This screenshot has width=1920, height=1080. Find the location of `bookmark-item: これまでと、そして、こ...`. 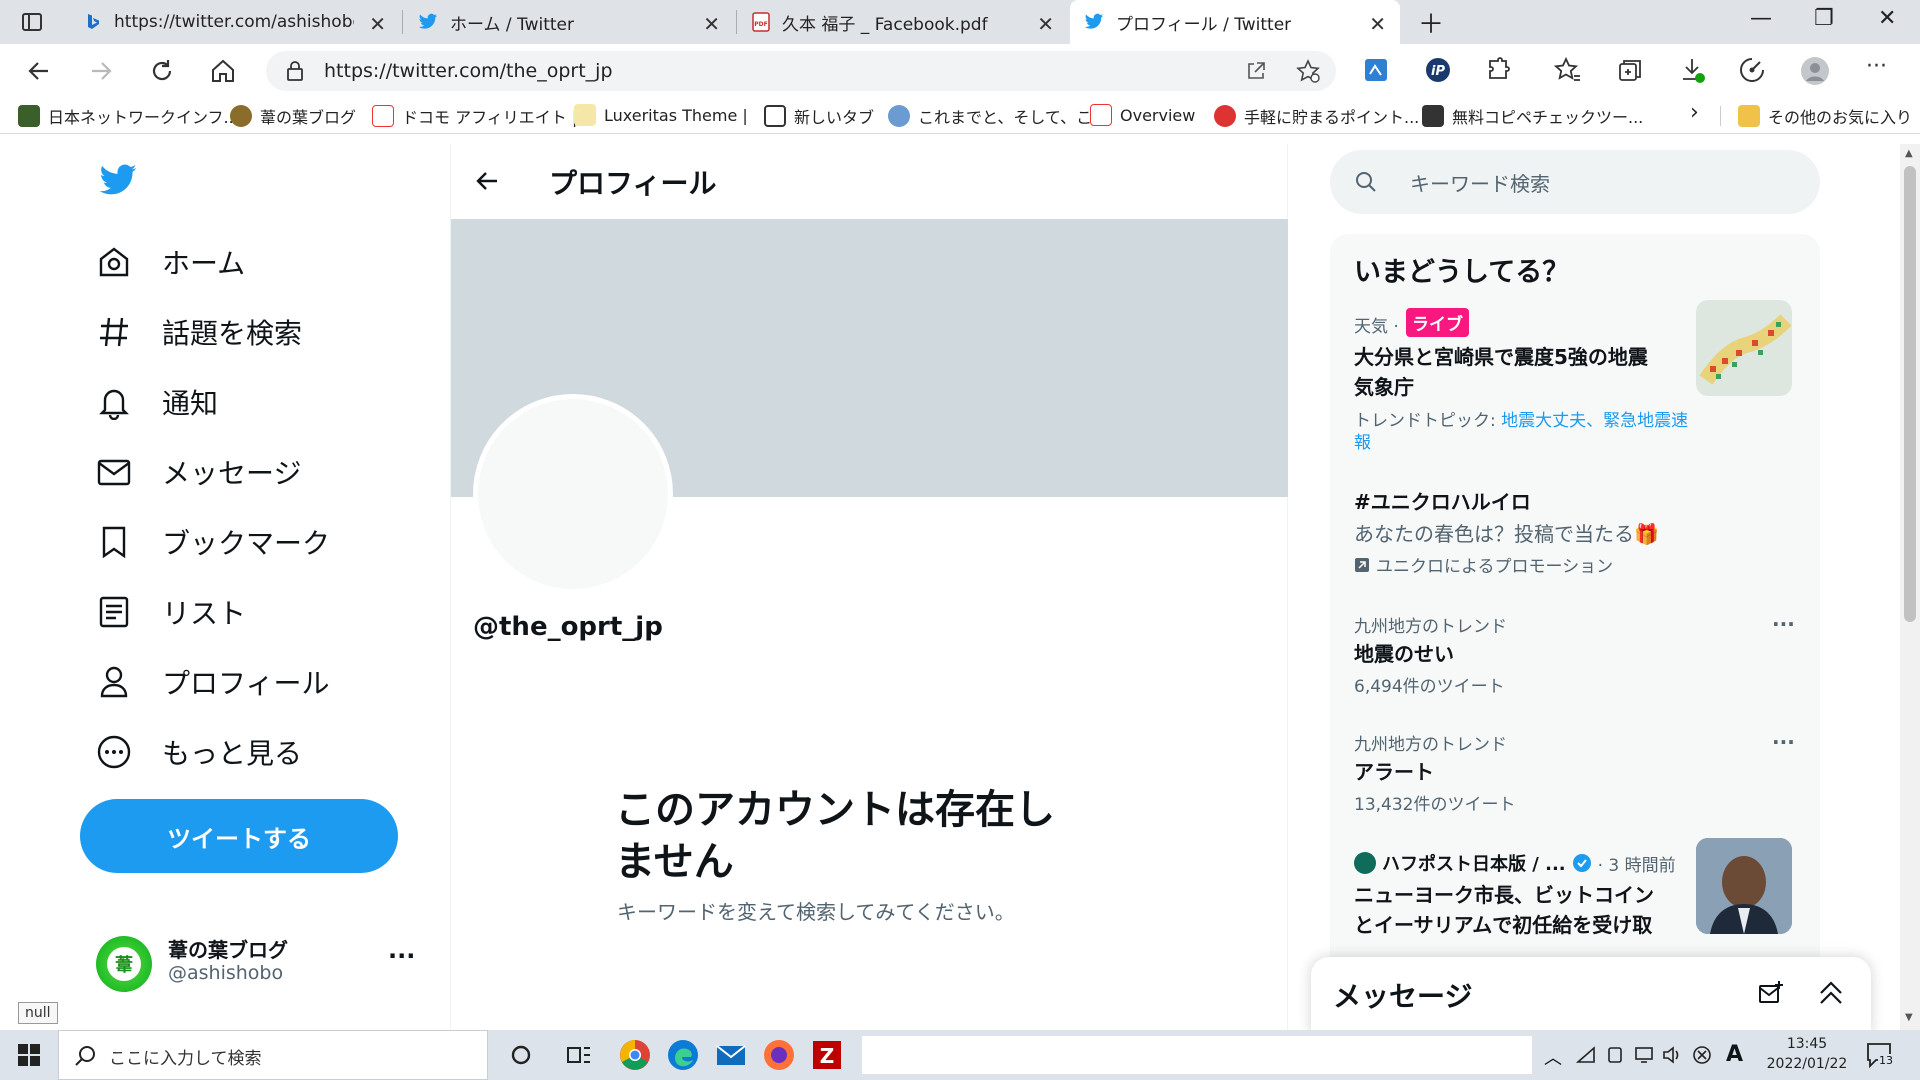

bookmark-item: これまでと、そして、こ... is located at coordinates (997, 116).